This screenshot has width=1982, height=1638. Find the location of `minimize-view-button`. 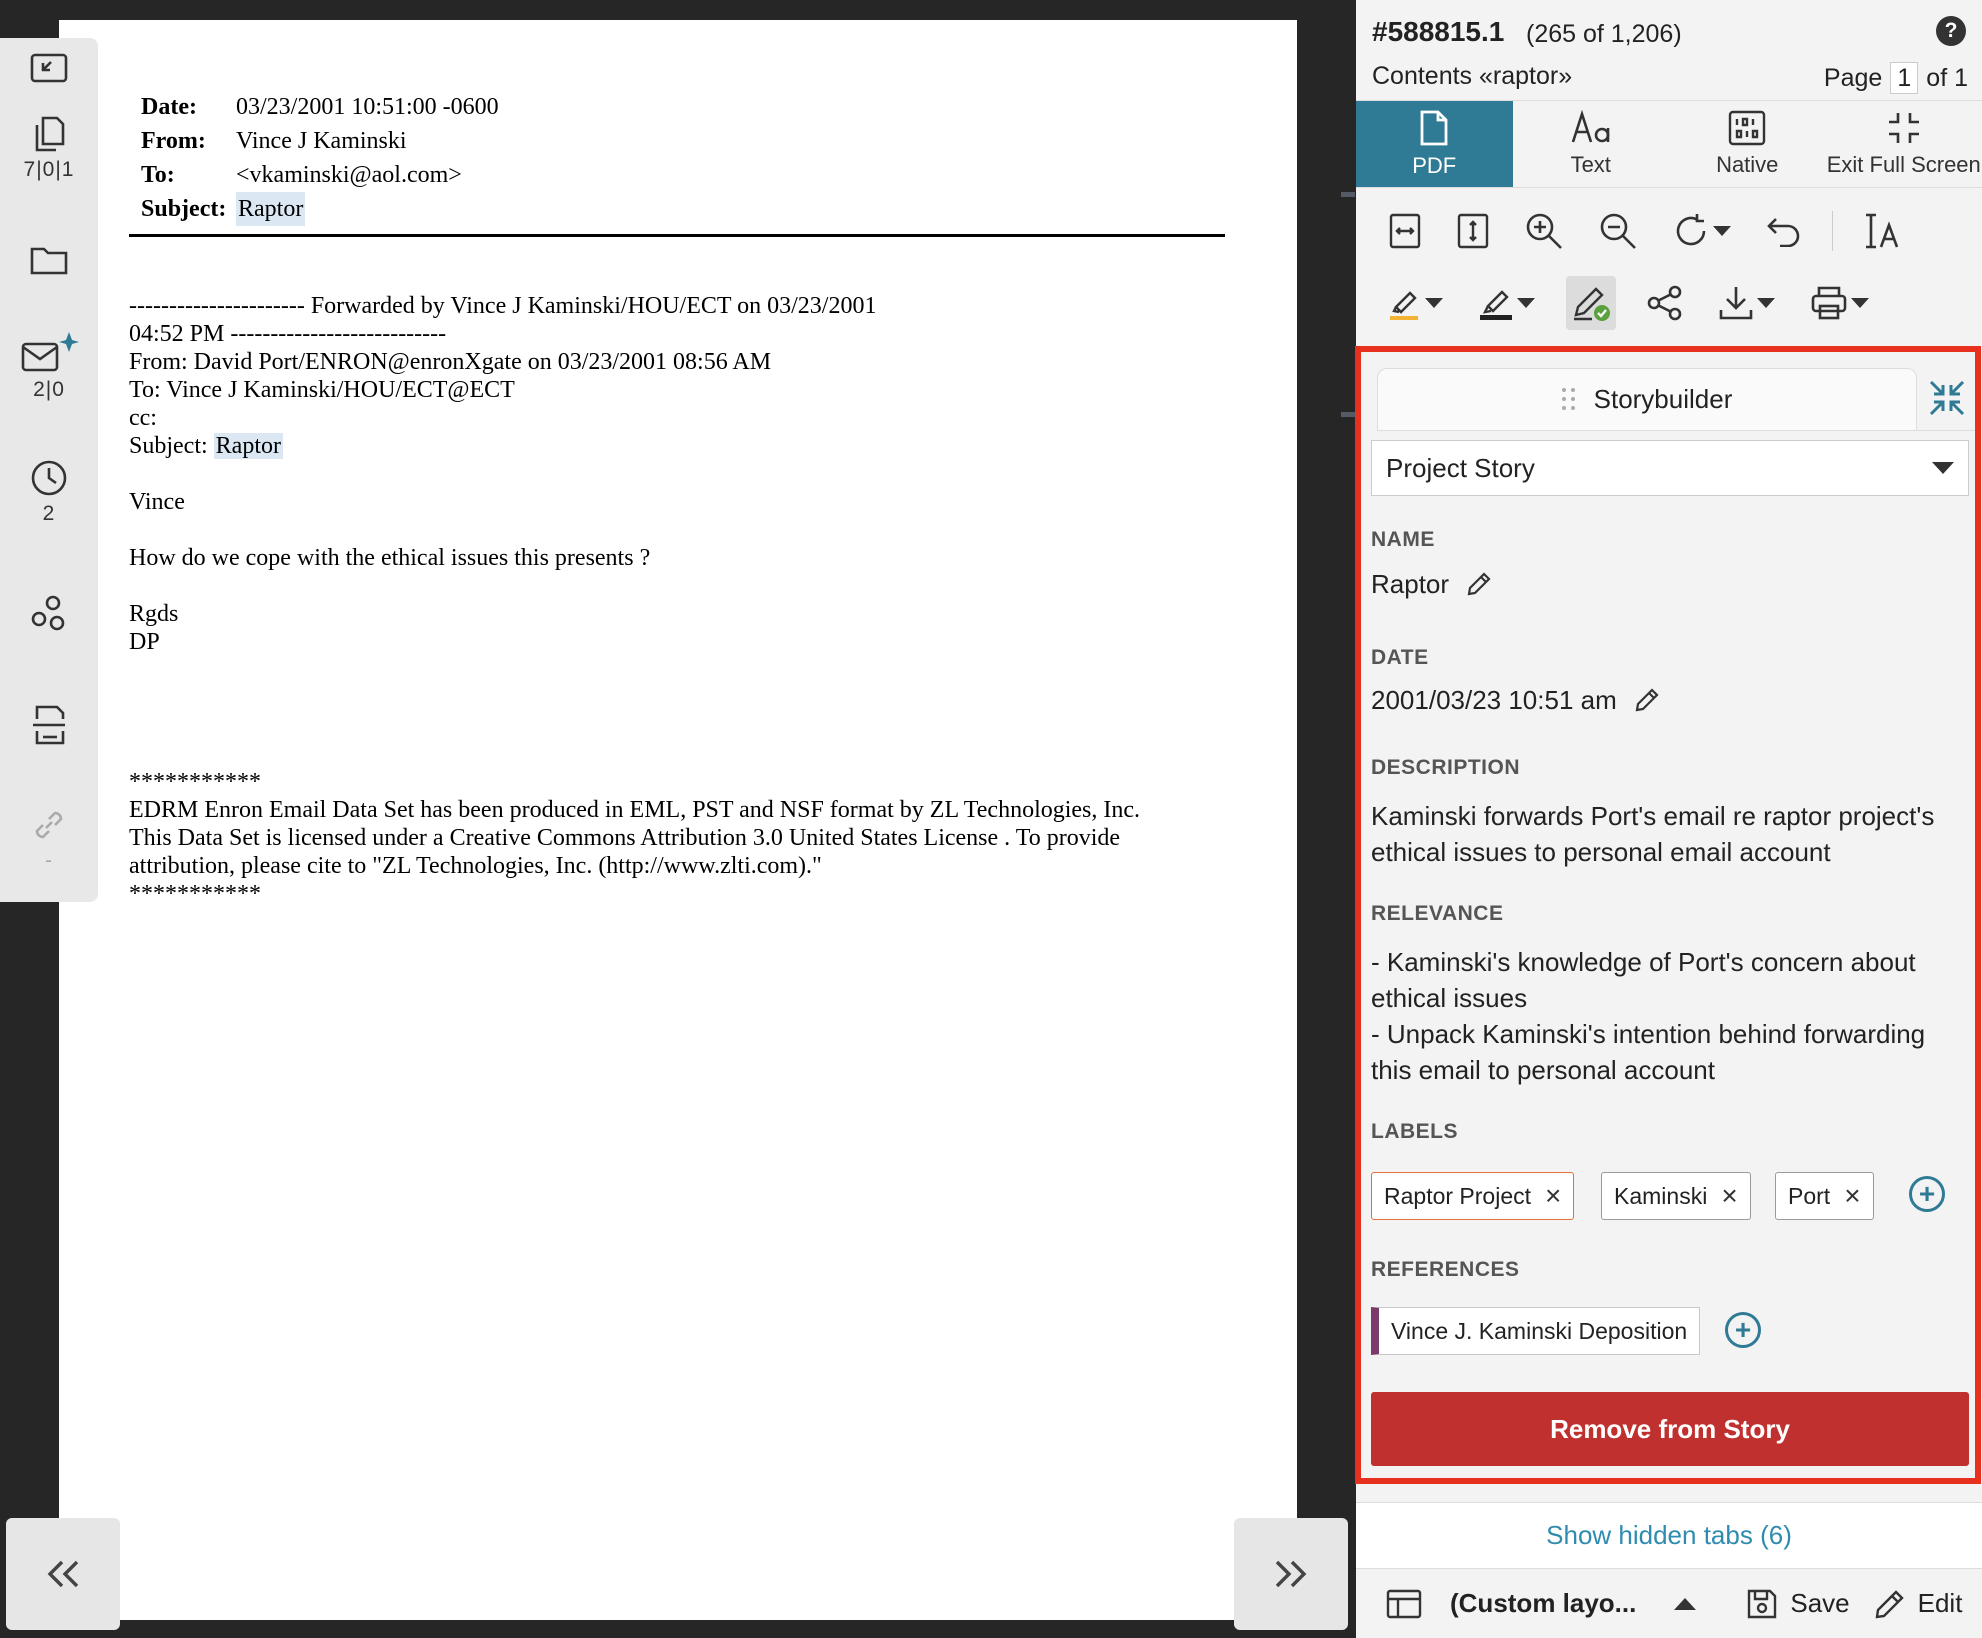

minimize-view-button is located at coordinates (49, 69).